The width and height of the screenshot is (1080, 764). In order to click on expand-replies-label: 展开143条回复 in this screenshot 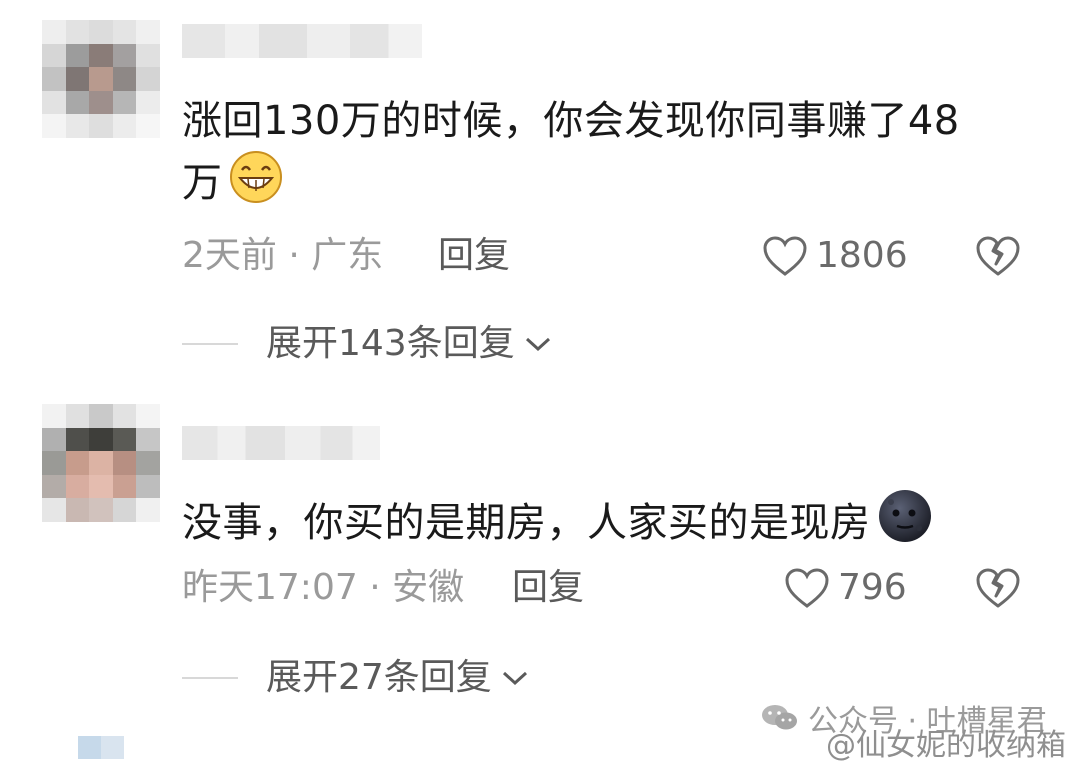, I will do `click(390, 343)`.